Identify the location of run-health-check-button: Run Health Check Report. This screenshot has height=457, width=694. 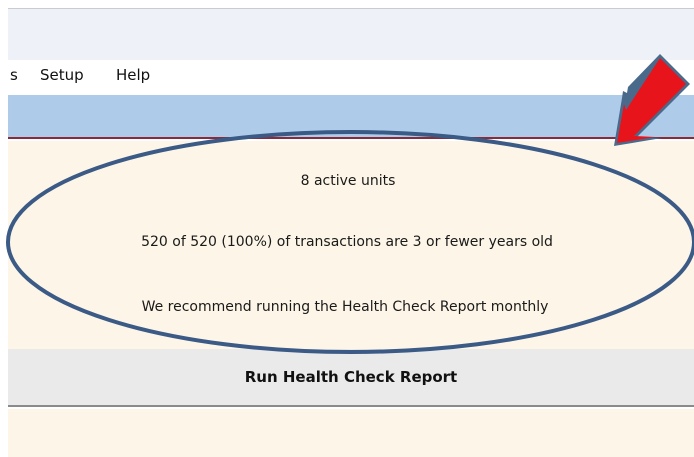
(351, 378).